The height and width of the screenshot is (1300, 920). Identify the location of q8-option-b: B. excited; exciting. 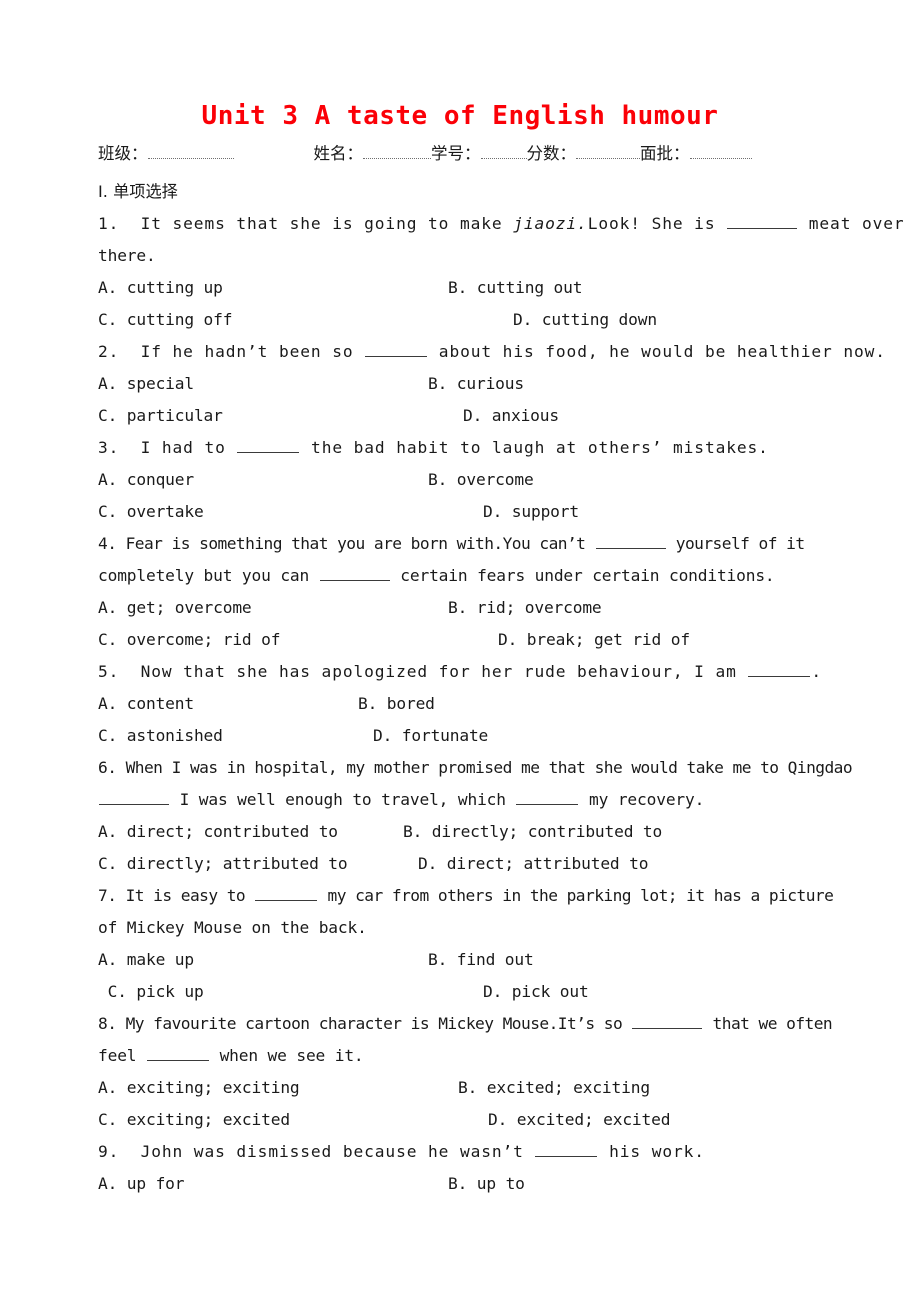
(554, 1087).